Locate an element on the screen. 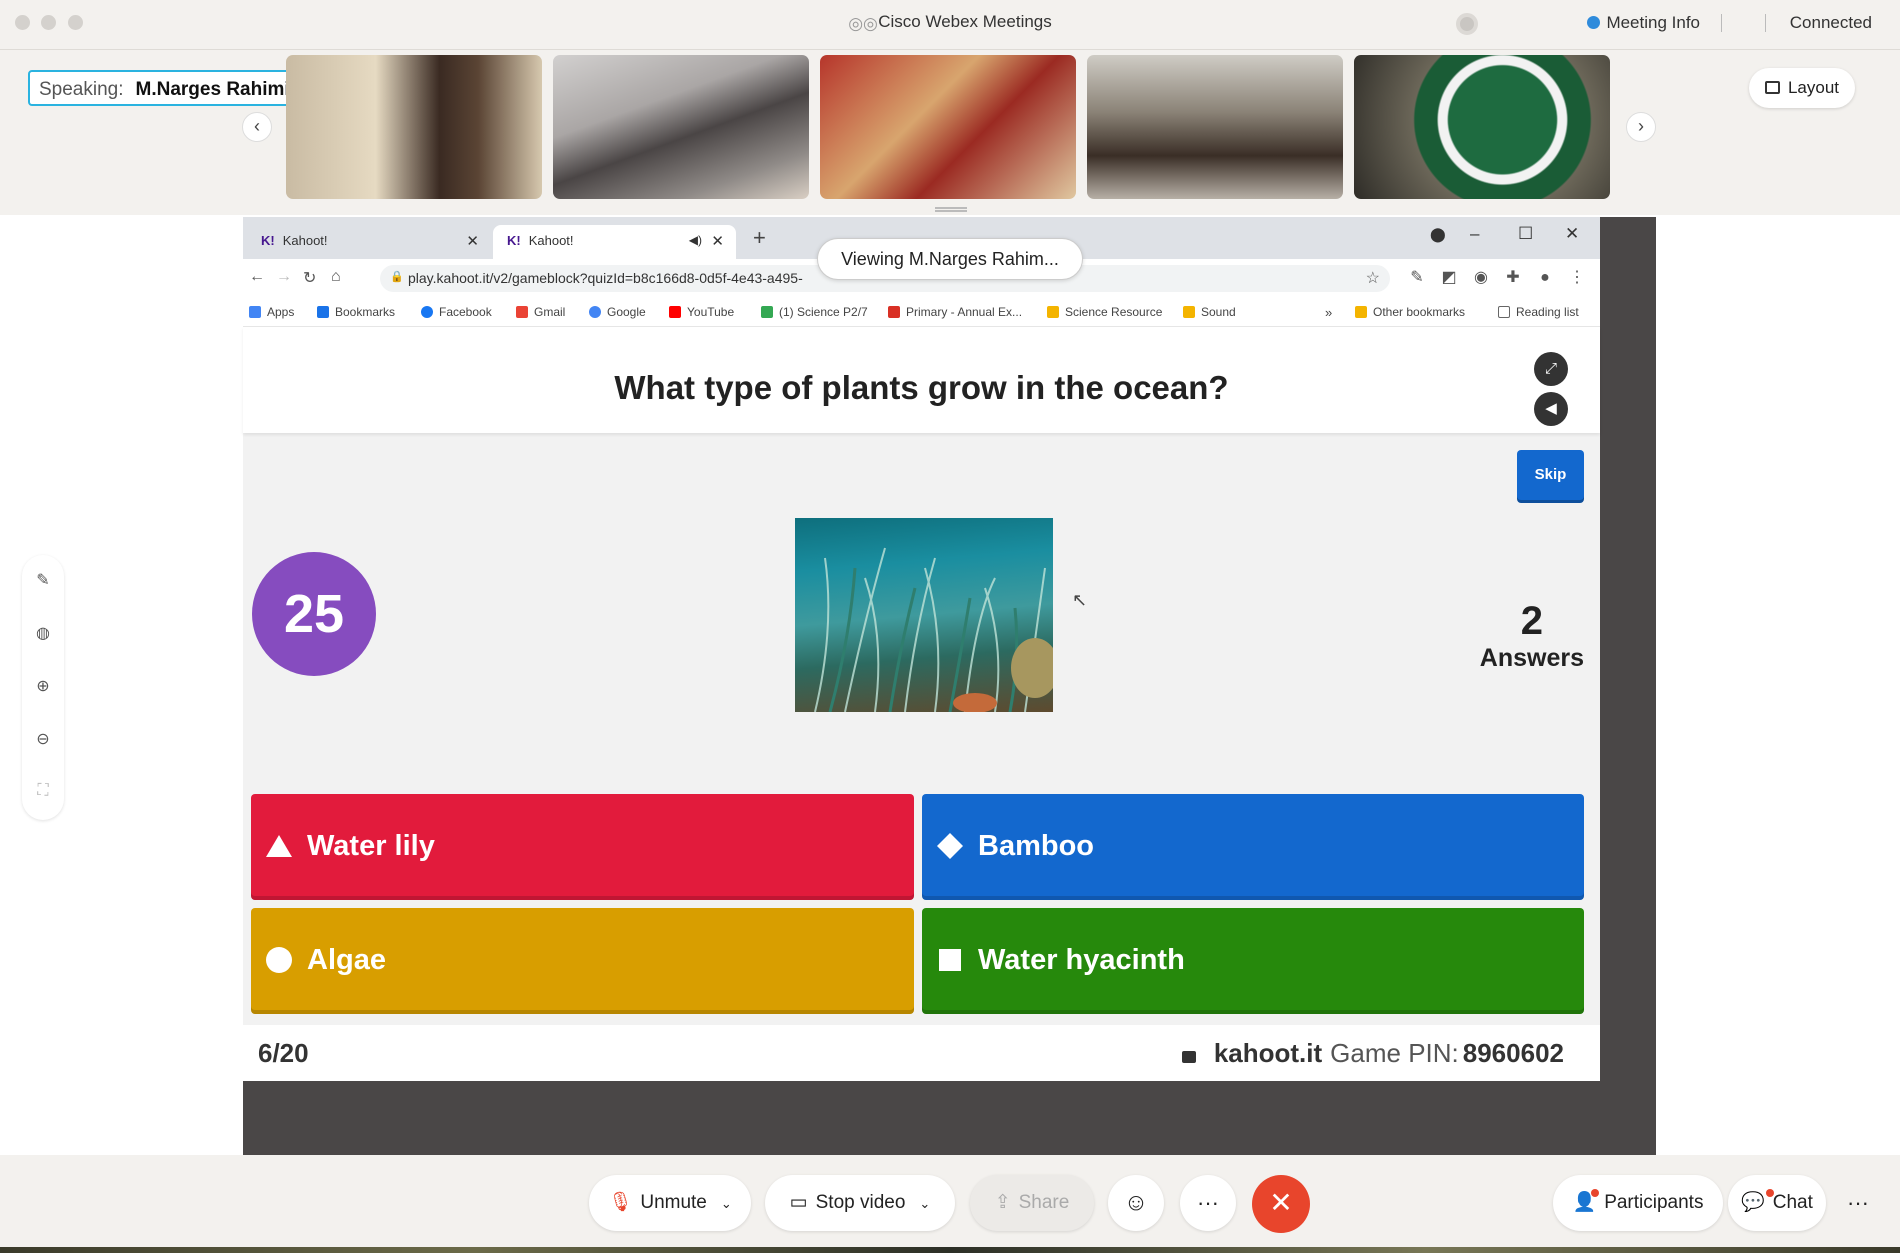 This screenshot has width=1900, height=1253. fit-to-window-icon: ⛶ is located at coordinates (43, 791).